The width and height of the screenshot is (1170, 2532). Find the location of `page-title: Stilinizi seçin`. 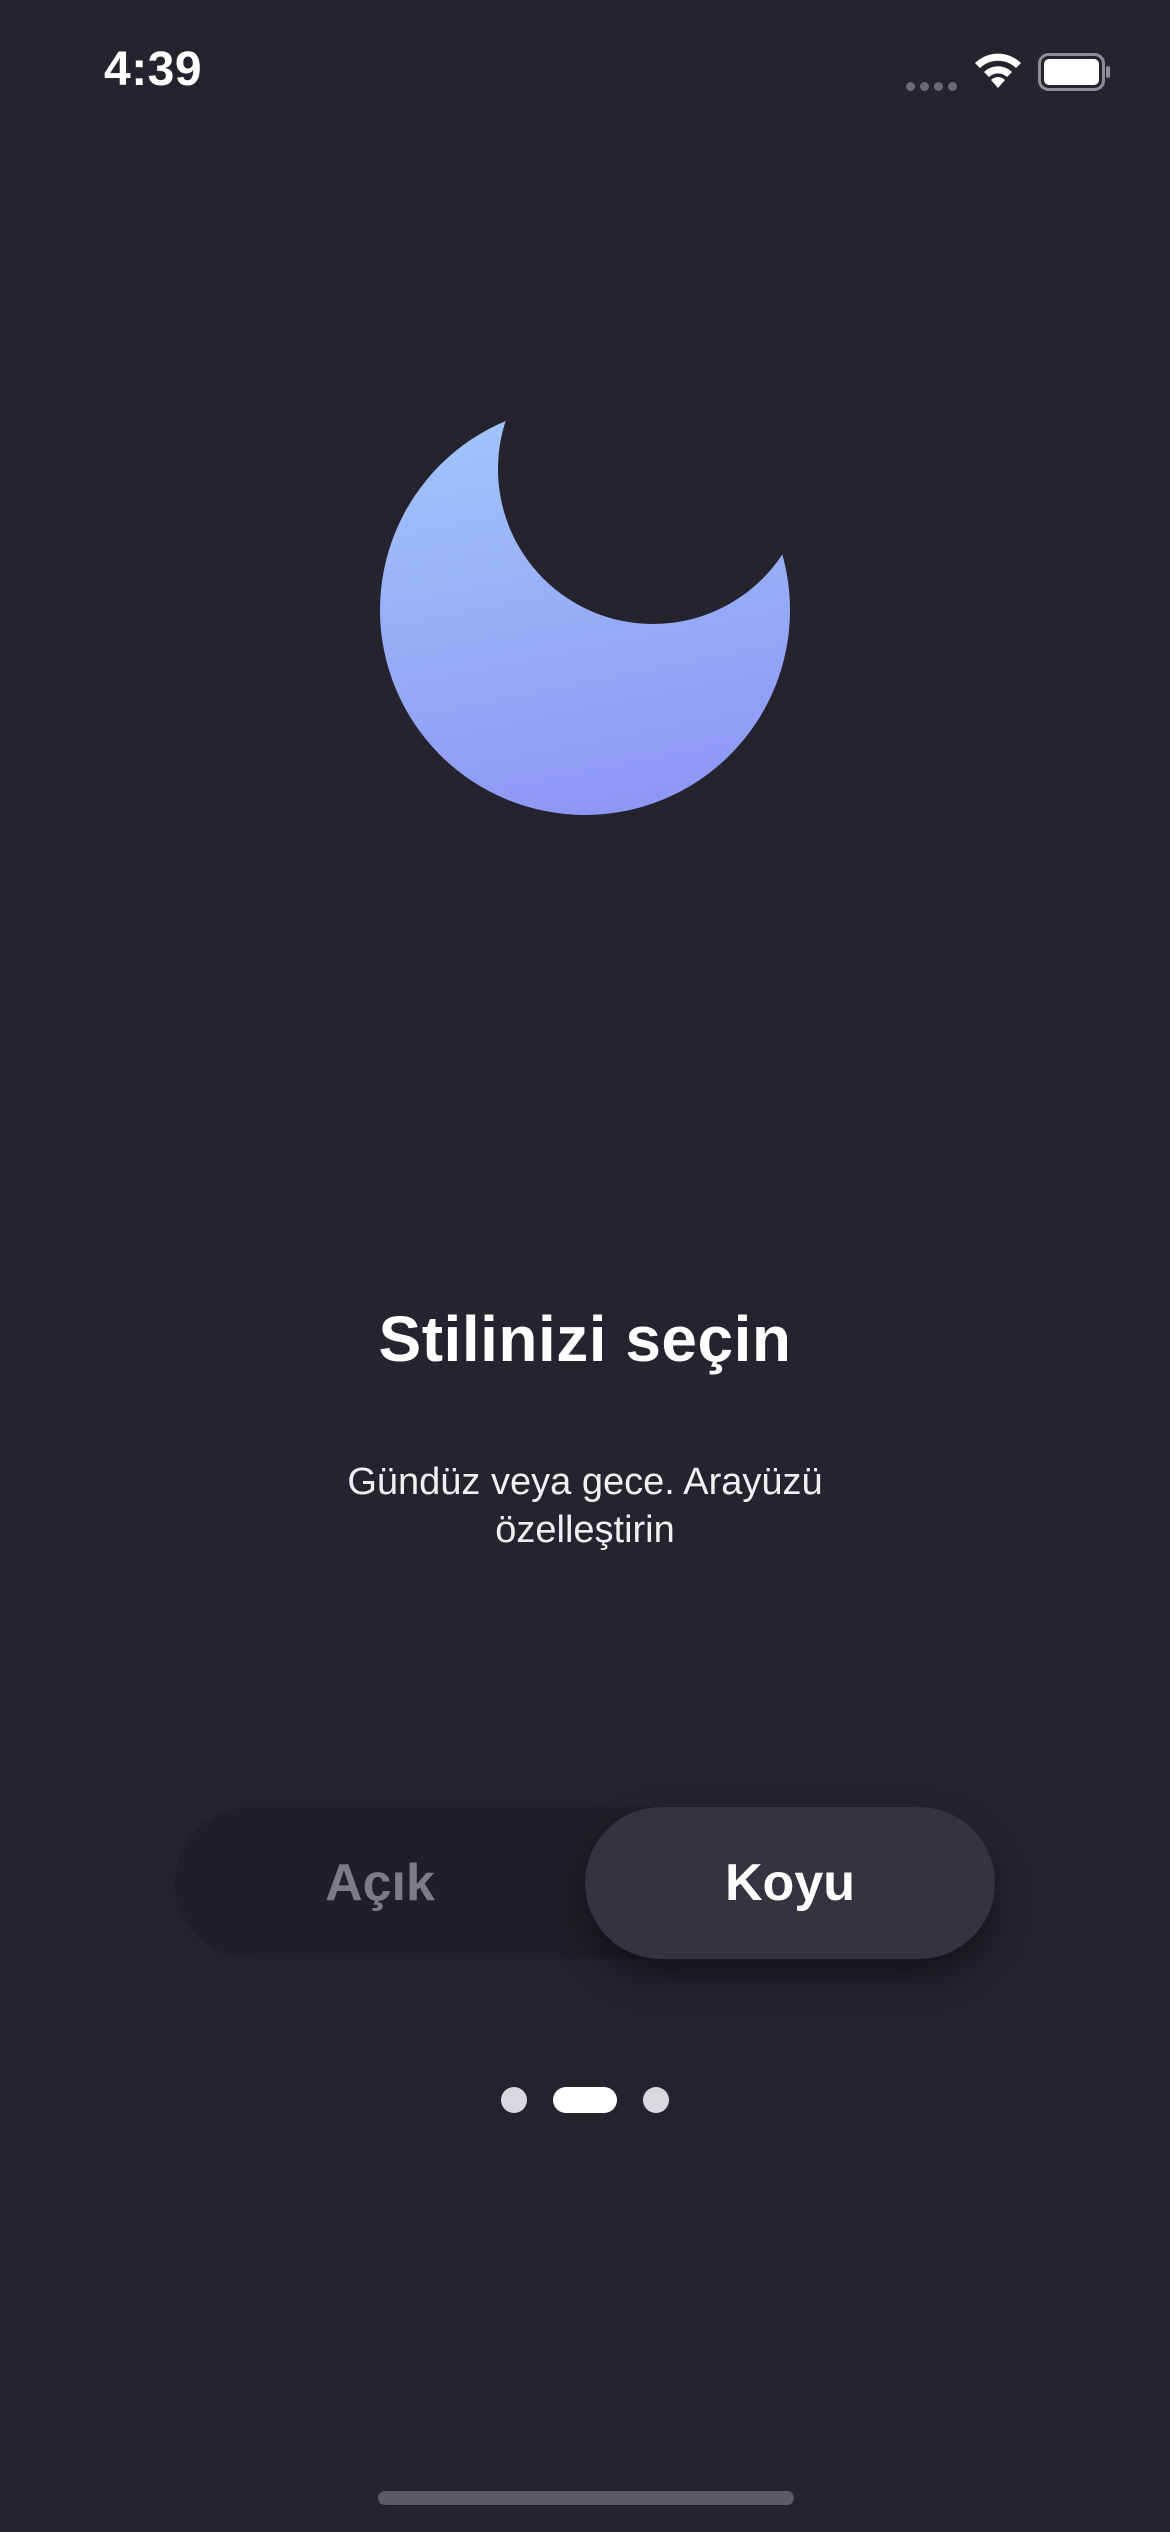

page-title: Stilinizi seçin is located at coordinates (585, 1339).